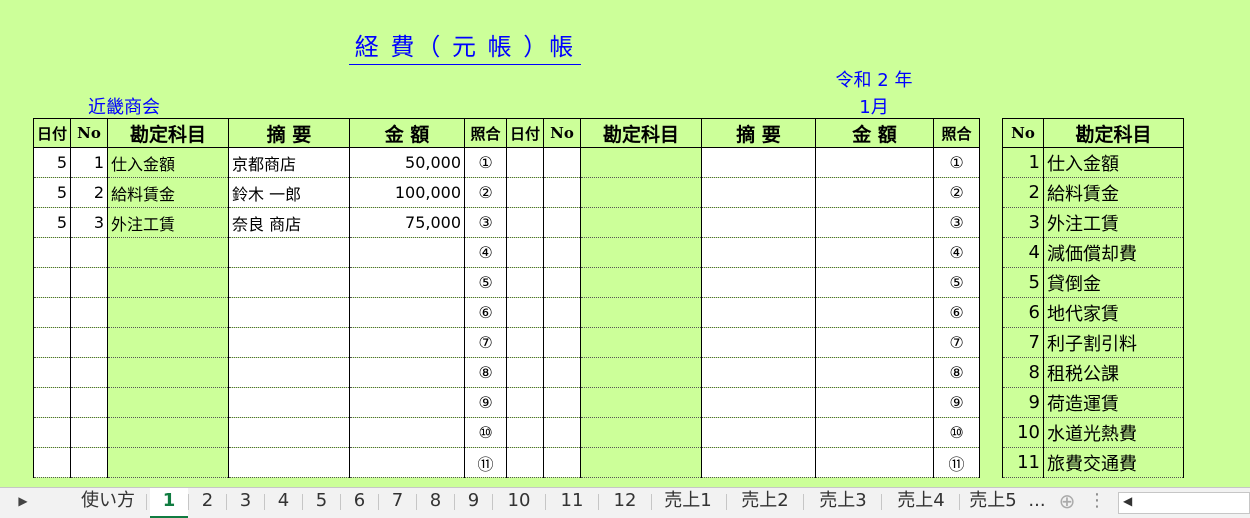 This screenshot has height=518, width=1250. I want to click on sheet-tab: 売上3, so click(843, 502).